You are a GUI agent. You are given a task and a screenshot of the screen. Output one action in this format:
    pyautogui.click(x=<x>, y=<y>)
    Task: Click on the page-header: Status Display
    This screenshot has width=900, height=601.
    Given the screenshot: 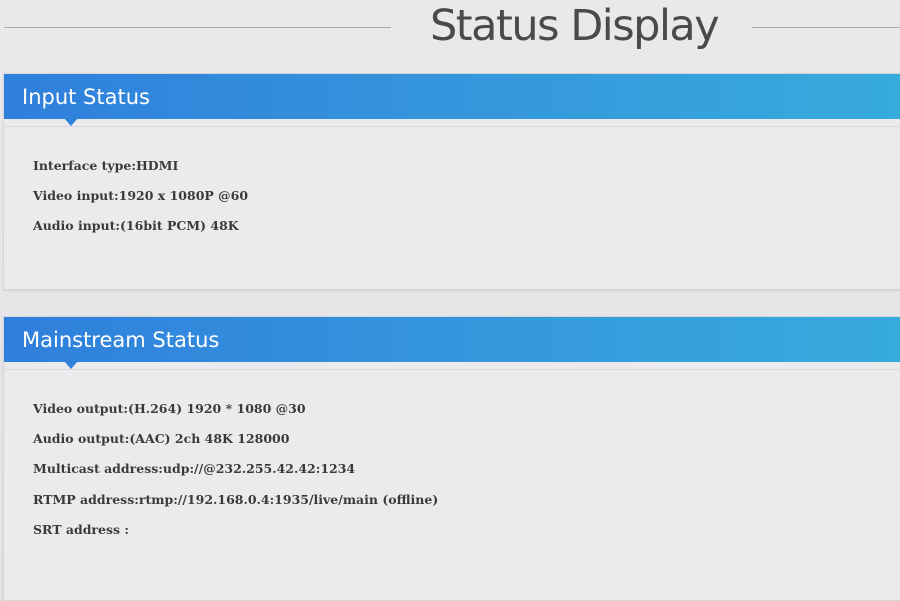 What is the action you would take?
    pyautogui.click(x=450, y=31)
    